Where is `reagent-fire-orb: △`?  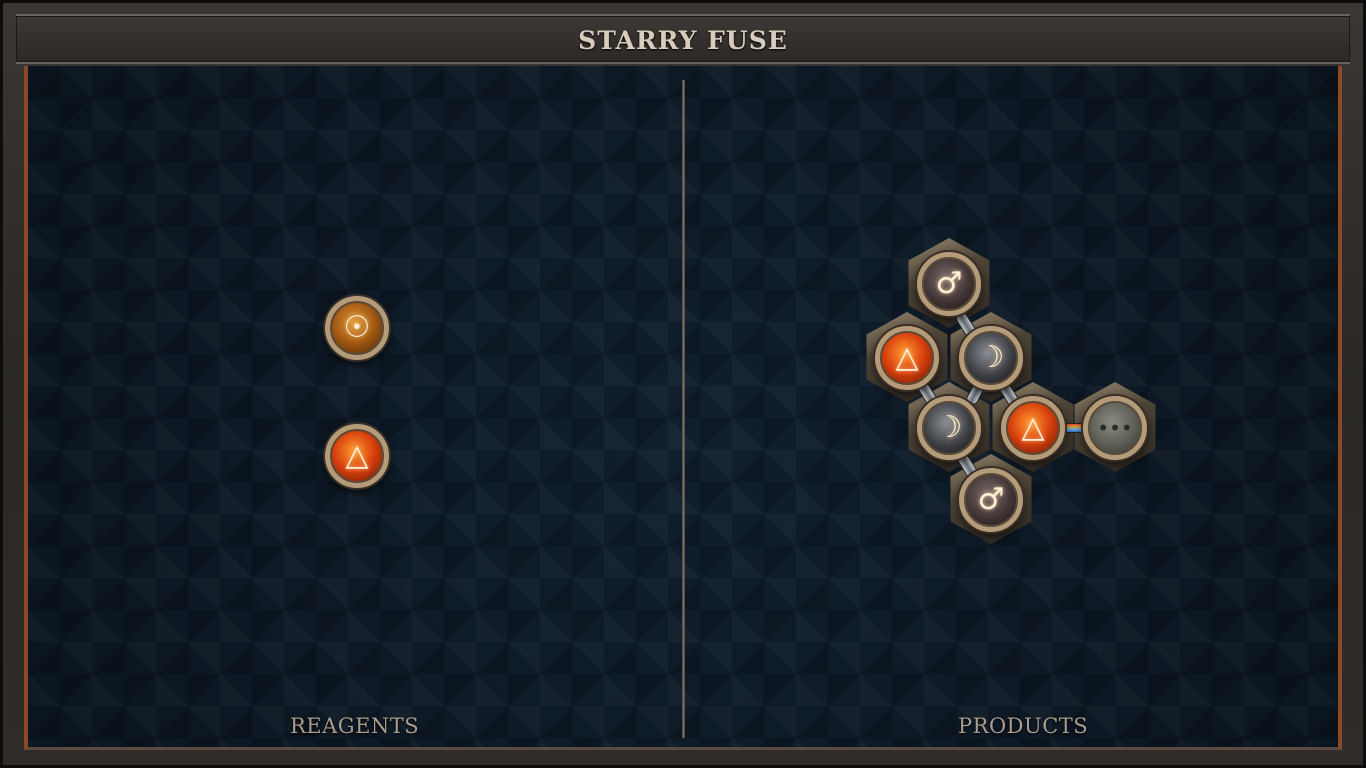
reagent-fire-orb: △ is located at coordinates (357, 456).